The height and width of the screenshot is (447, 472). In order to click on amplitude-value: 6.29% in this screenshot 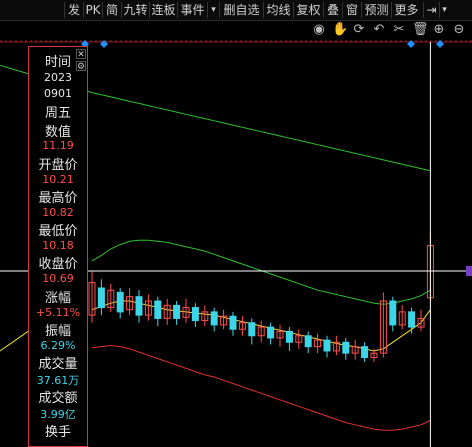, I will do `click(58, 345)`.